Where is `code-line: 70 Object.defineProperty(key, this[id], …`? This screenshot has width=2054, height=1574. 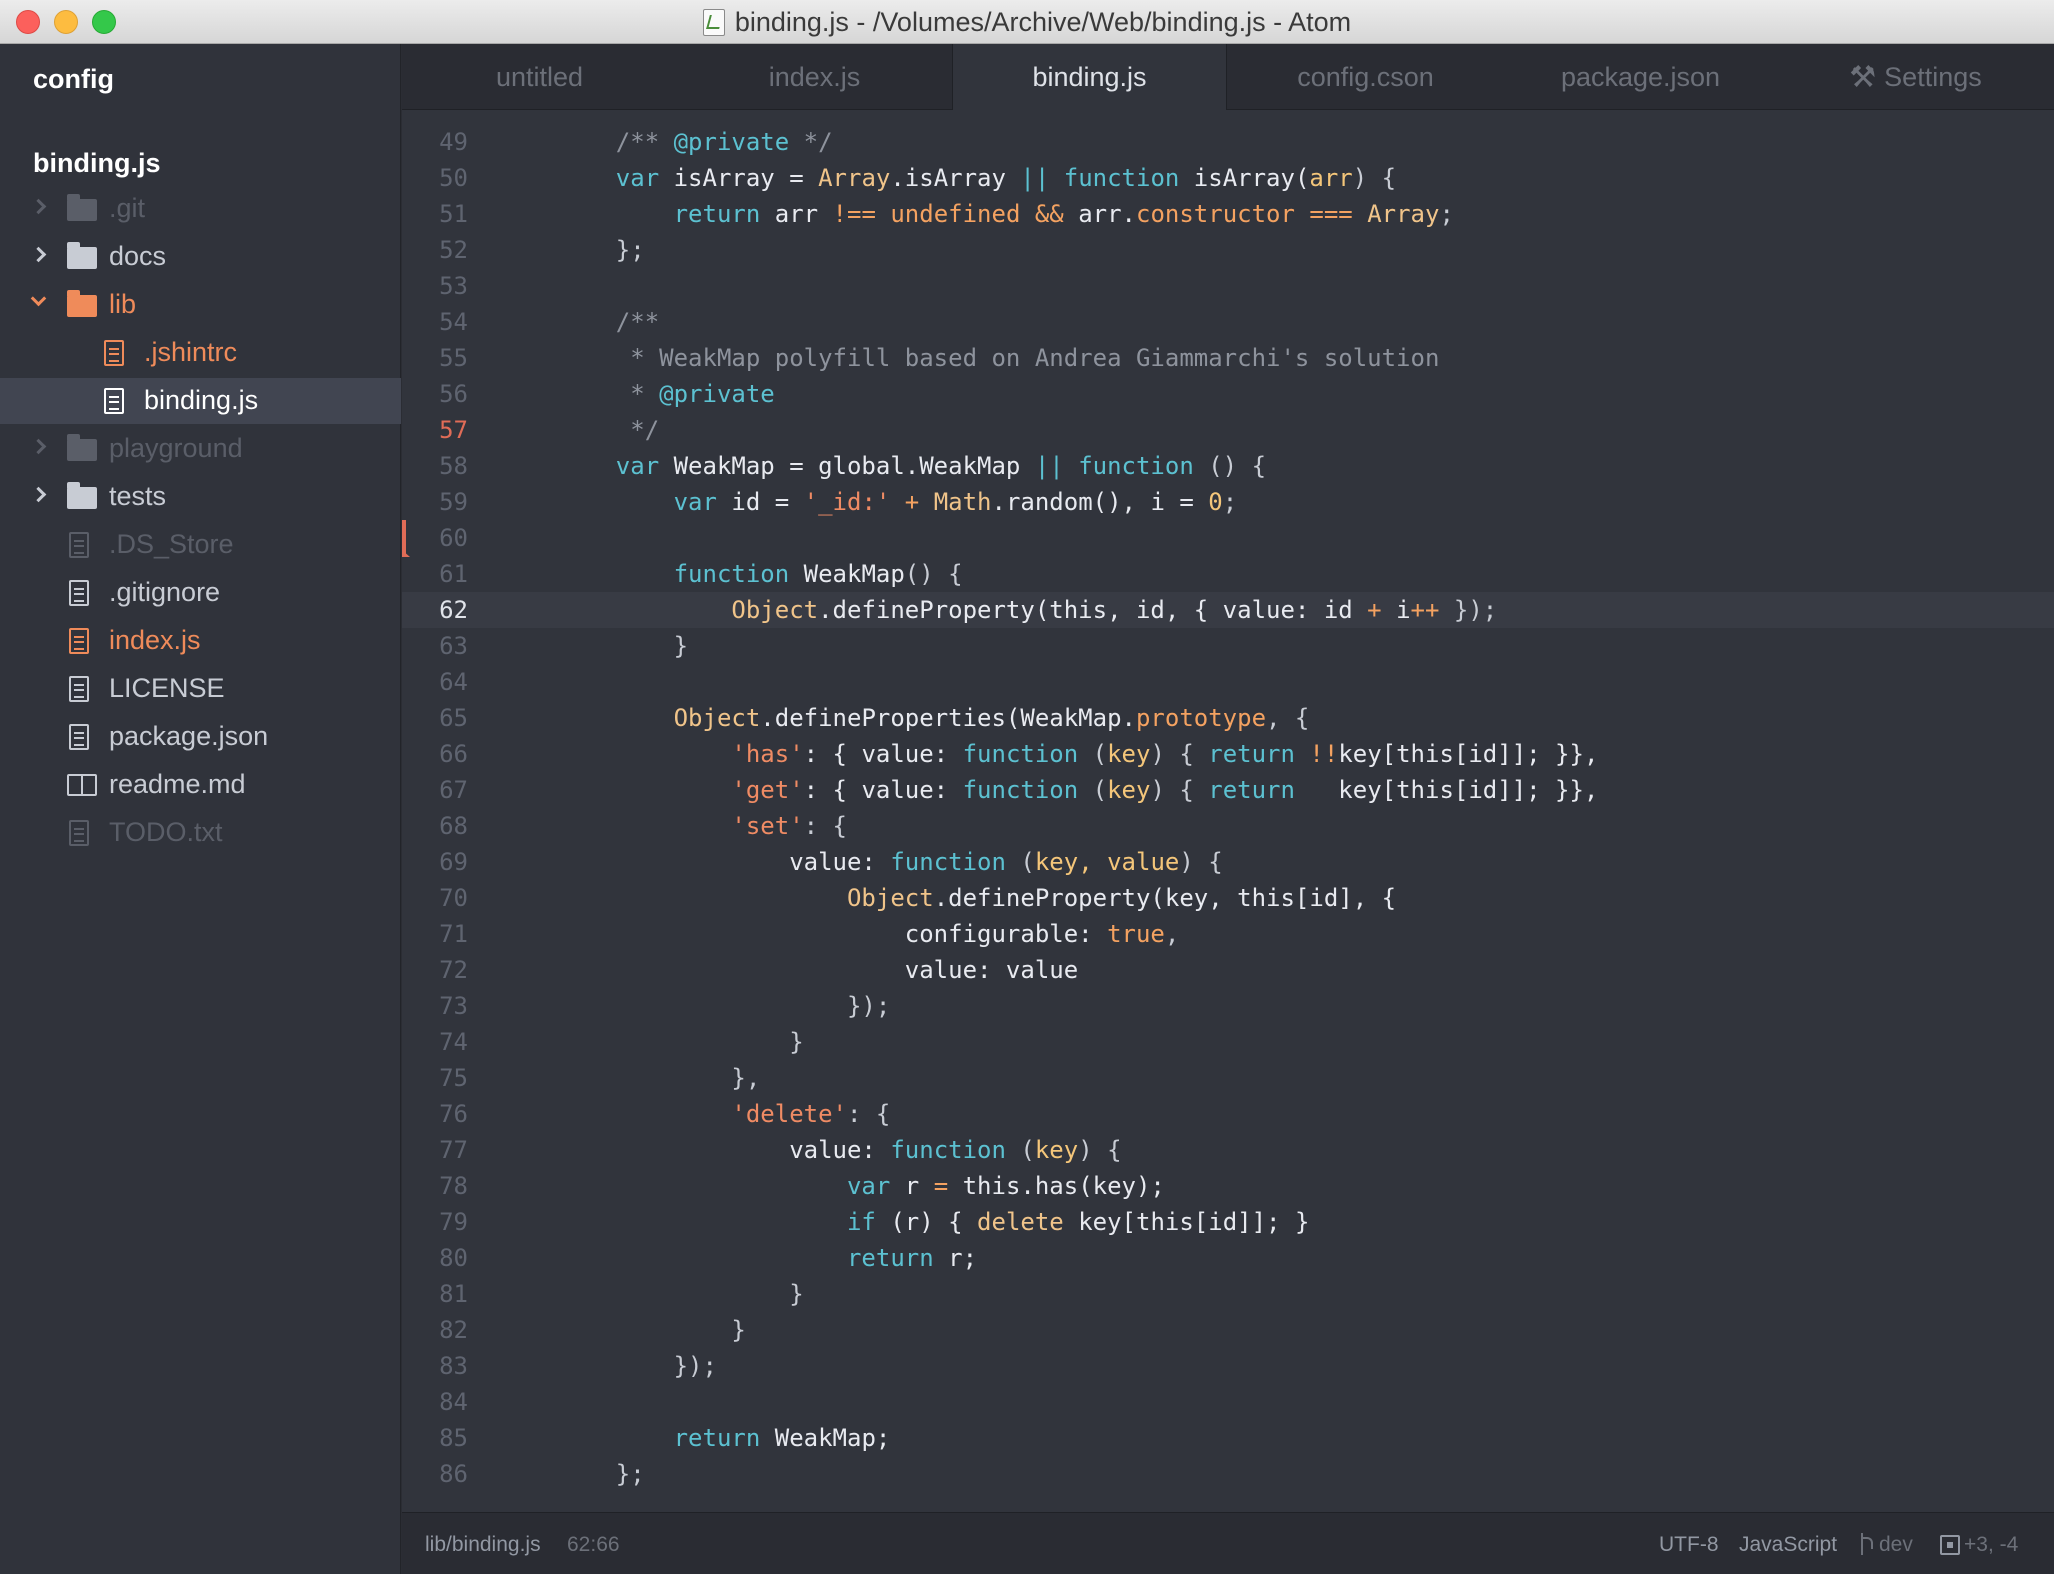
code-line: 70 Object.defineProperty(key, this[id], … is located at coordinates (1228, 898).